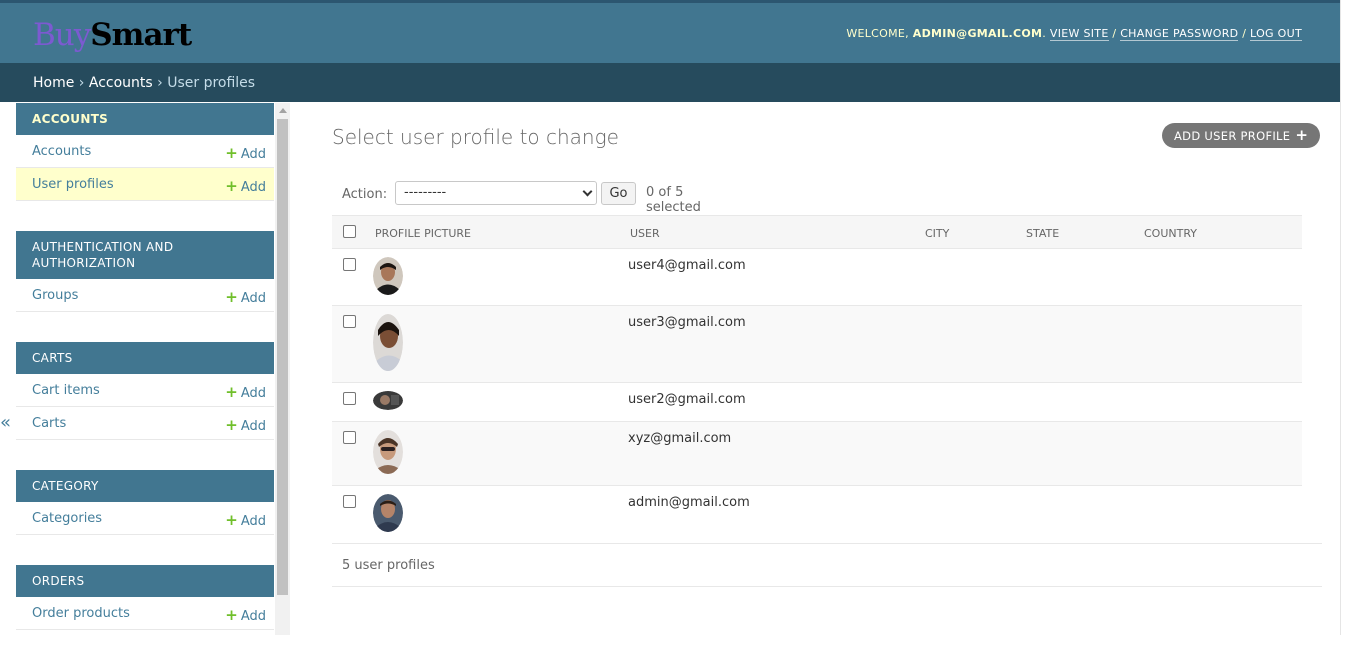  I want to click on sidebar-item-carts: Carts + Add, so click(145, 423).